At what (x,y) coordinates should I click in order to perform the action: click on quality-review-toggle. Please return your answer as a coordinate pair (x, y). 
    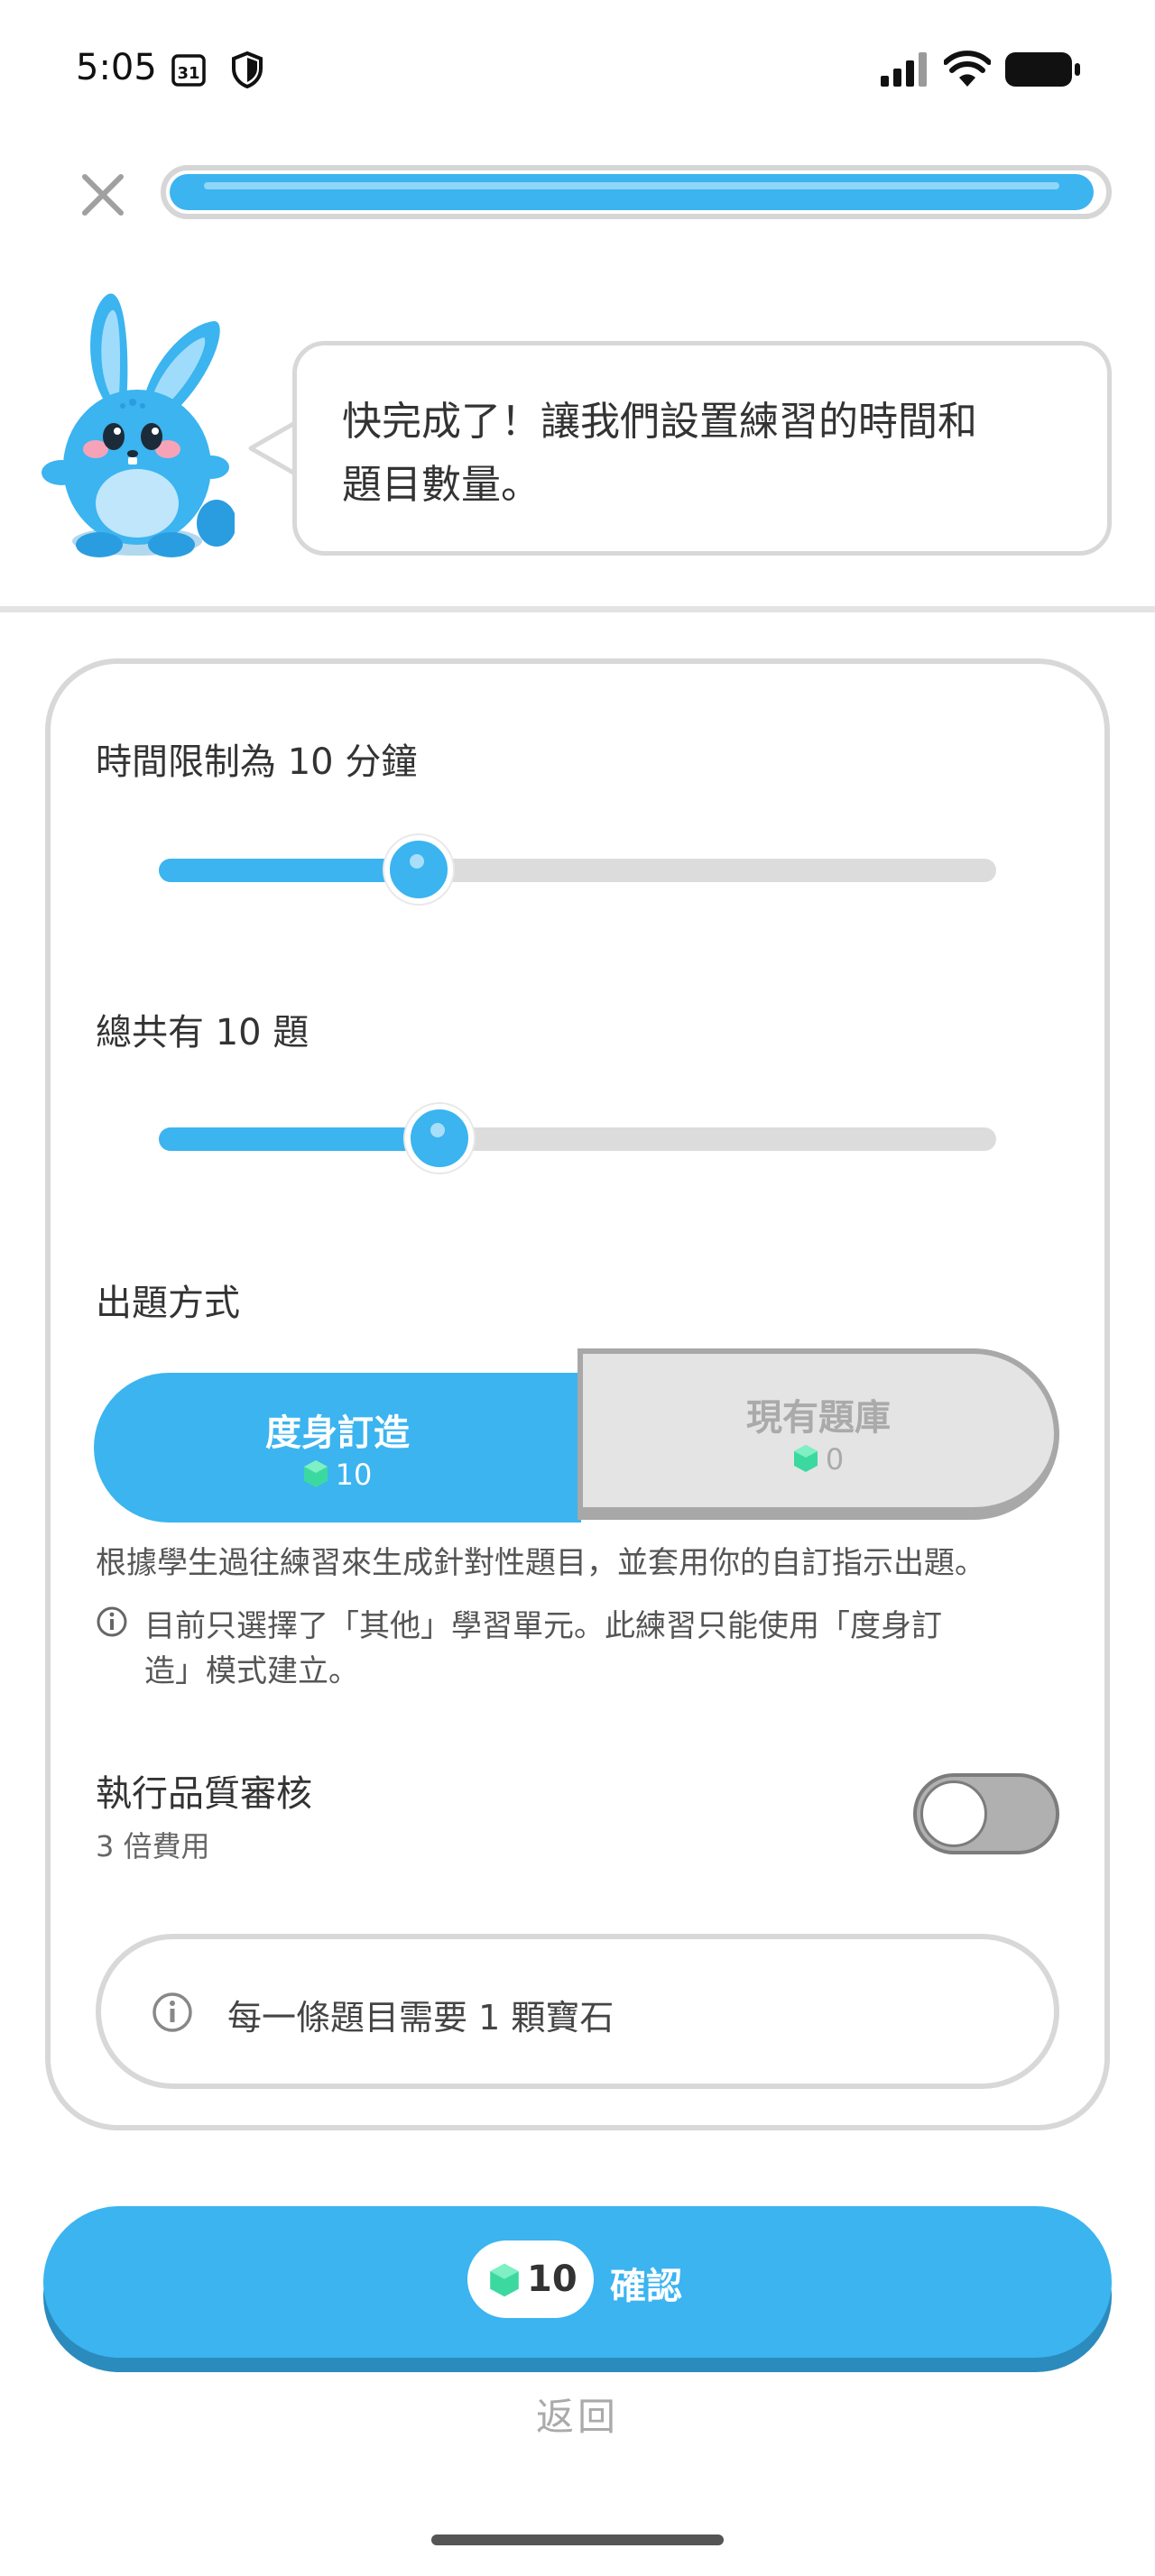
    Looking at the image, I should click on (986, 1814).